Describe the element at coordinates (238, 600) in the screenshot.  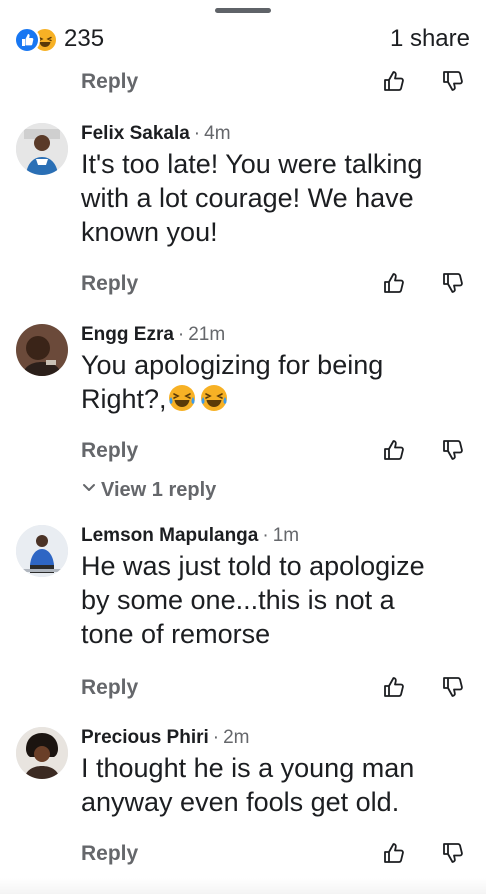
I see `comment-line: by some one...this is not a` at that location.